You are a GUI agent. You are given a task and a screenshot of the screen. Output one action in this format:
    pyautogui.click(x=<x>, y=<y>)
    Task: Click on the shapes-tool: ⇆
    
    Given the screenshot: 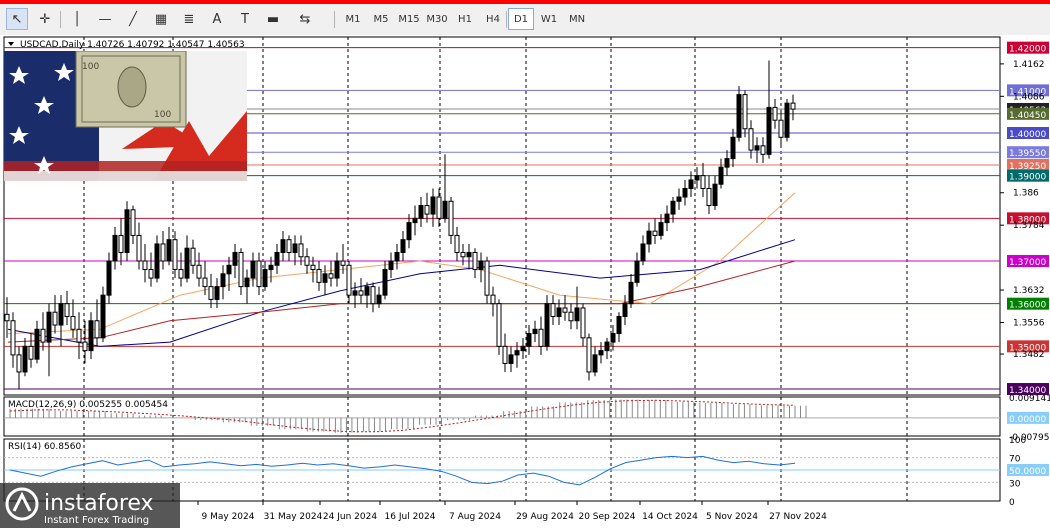 What is the action you would take?
    pyautogui.click(x=305, y=19)
    